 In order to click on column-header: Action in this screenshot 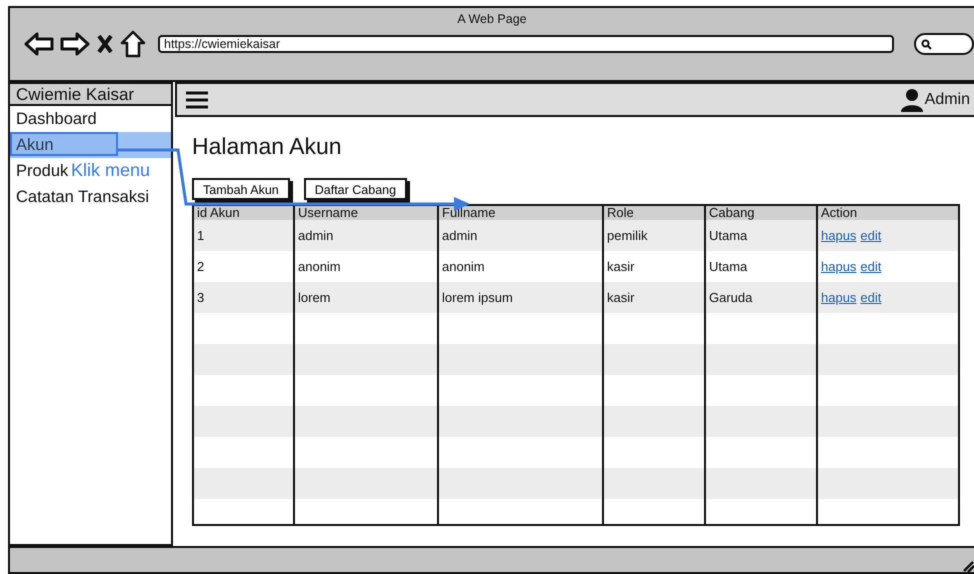, I will do `click(839, 213)`.